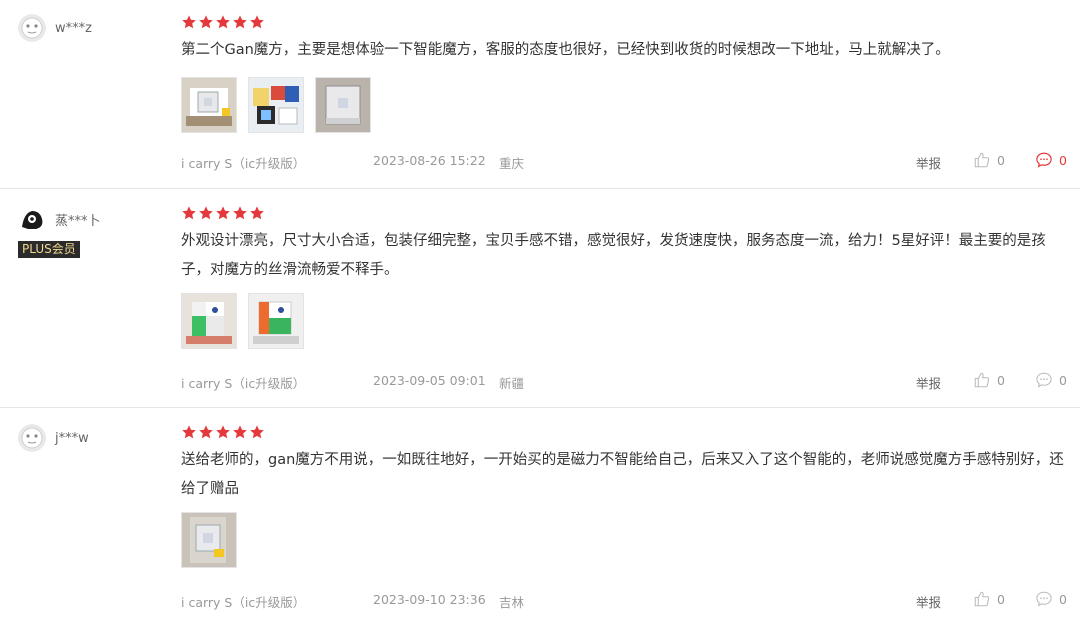 Image resolution: width=1080 pixels, height=619 pixels. I want to click on reviewer-name: w***z, so click(73, 28).